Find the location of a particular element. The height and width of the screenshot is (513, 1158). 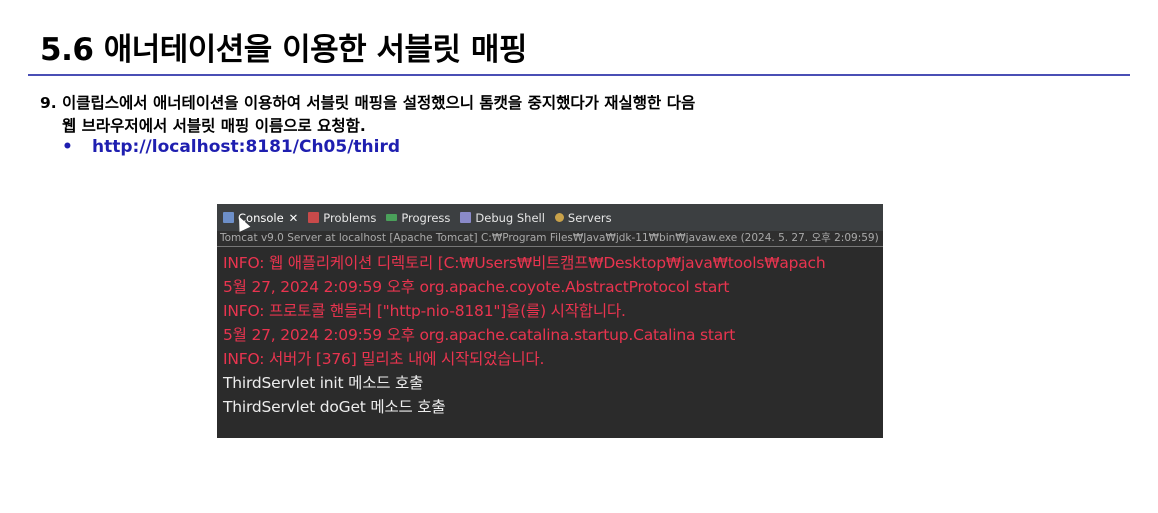

tab-problems: Problems is located at coordinates (342, 218).